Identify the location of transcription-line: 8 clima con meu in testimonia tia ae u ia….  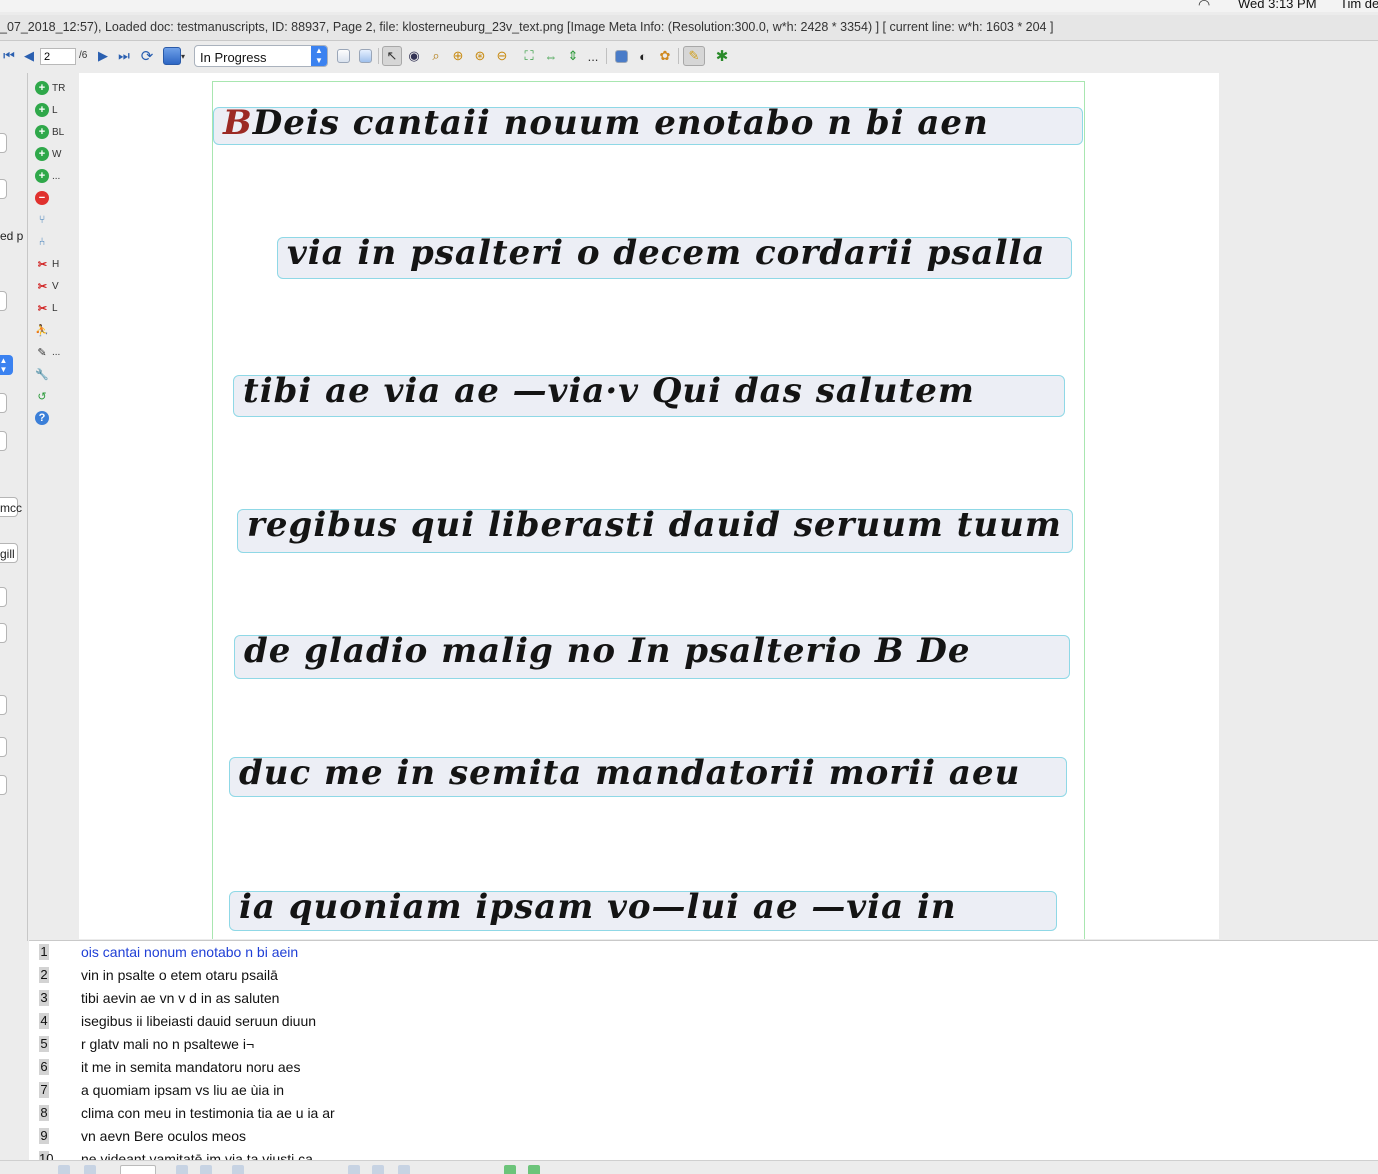
(703, 1113).